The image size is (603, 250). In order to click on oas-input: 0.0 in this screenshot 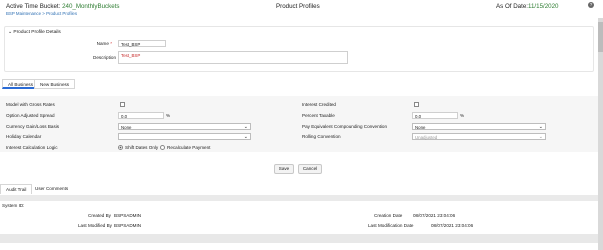, I will do `click(141, 115)`.